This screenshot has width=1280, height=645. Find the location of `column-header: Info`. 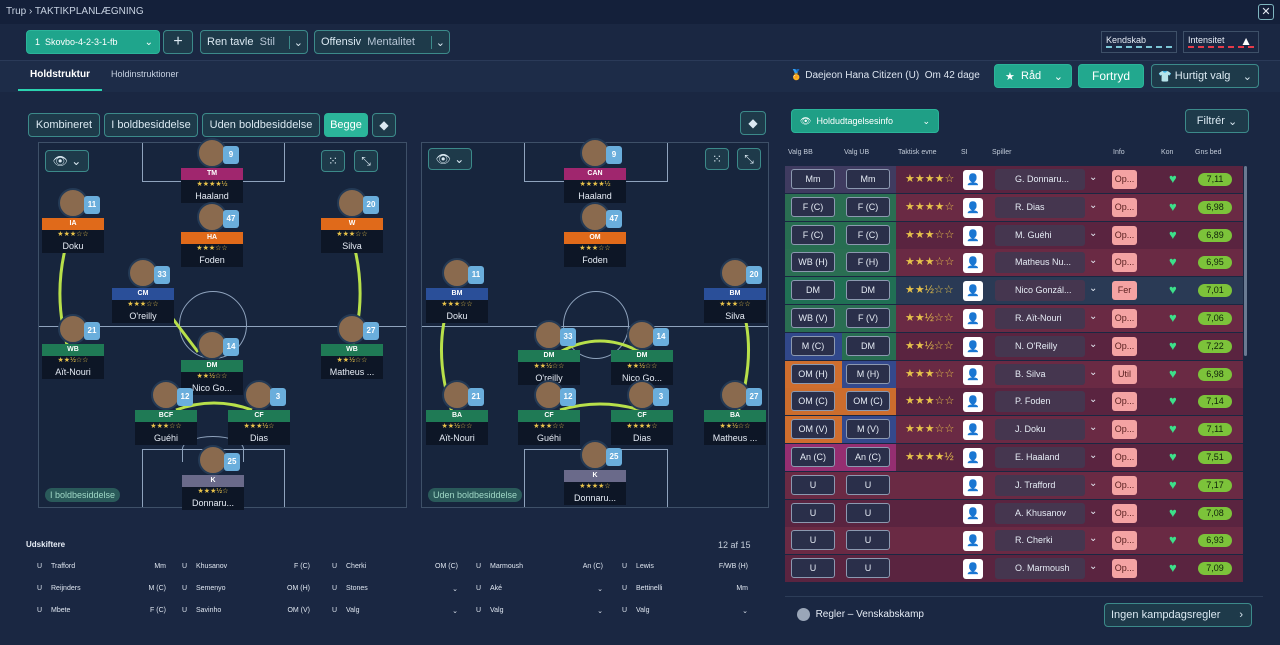

column-header: Info is located at coordinates (1119, 152).